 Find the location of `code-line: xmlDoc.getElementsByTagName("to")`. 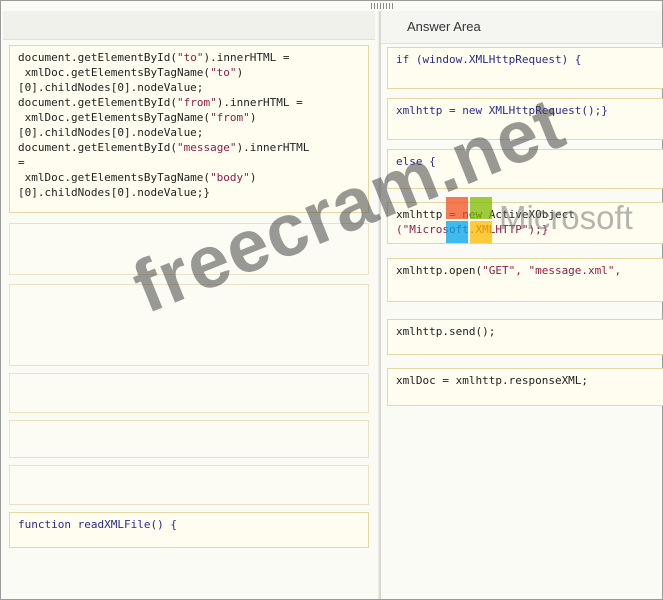

code-line: xmlDoc.getElementsByTagName("to") is located at coordinates (189, 72).